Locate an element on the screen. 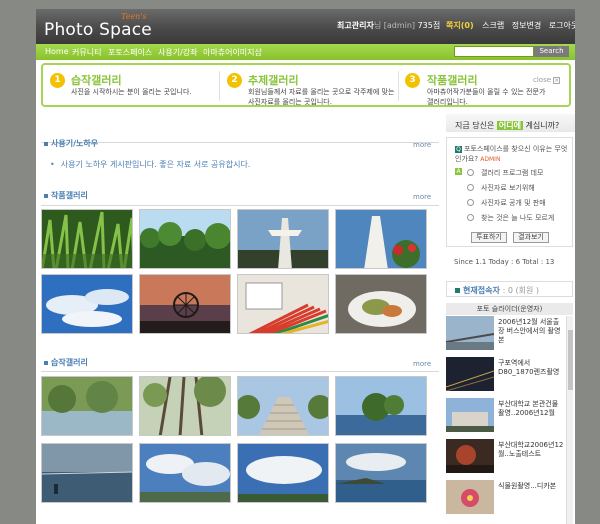 The height and width of the screenshot is (524, 600). photo-river-image is located at coordinates (87, 406).